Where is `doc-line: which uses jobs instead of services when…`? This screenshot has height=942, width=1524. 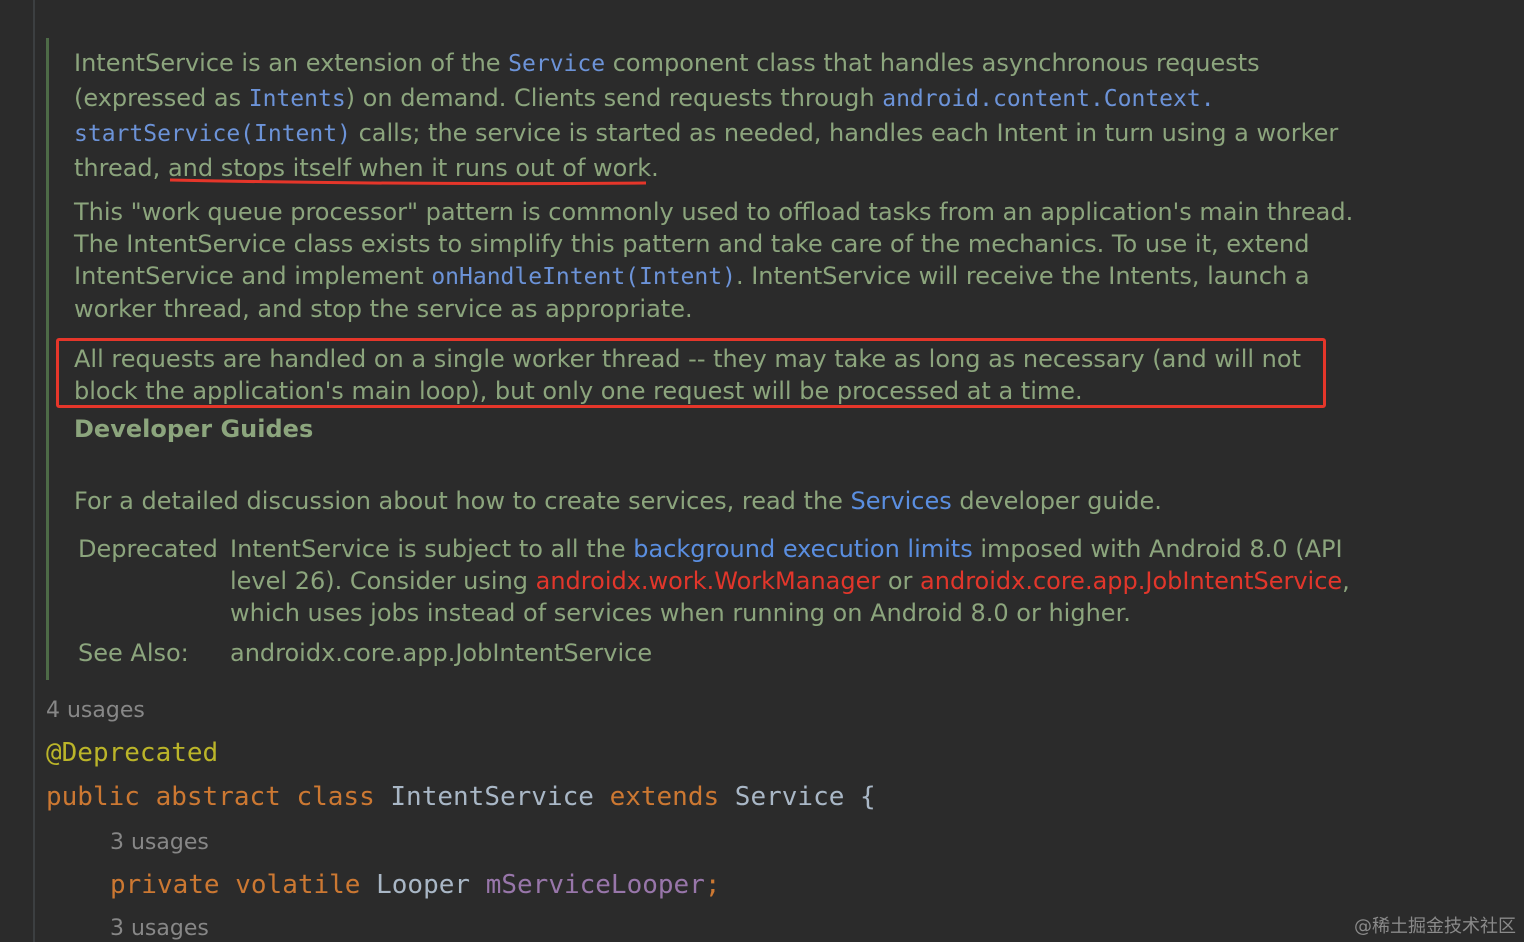
doc-line: which uses jobs instead of services when… is located at coordinates (680, 613).